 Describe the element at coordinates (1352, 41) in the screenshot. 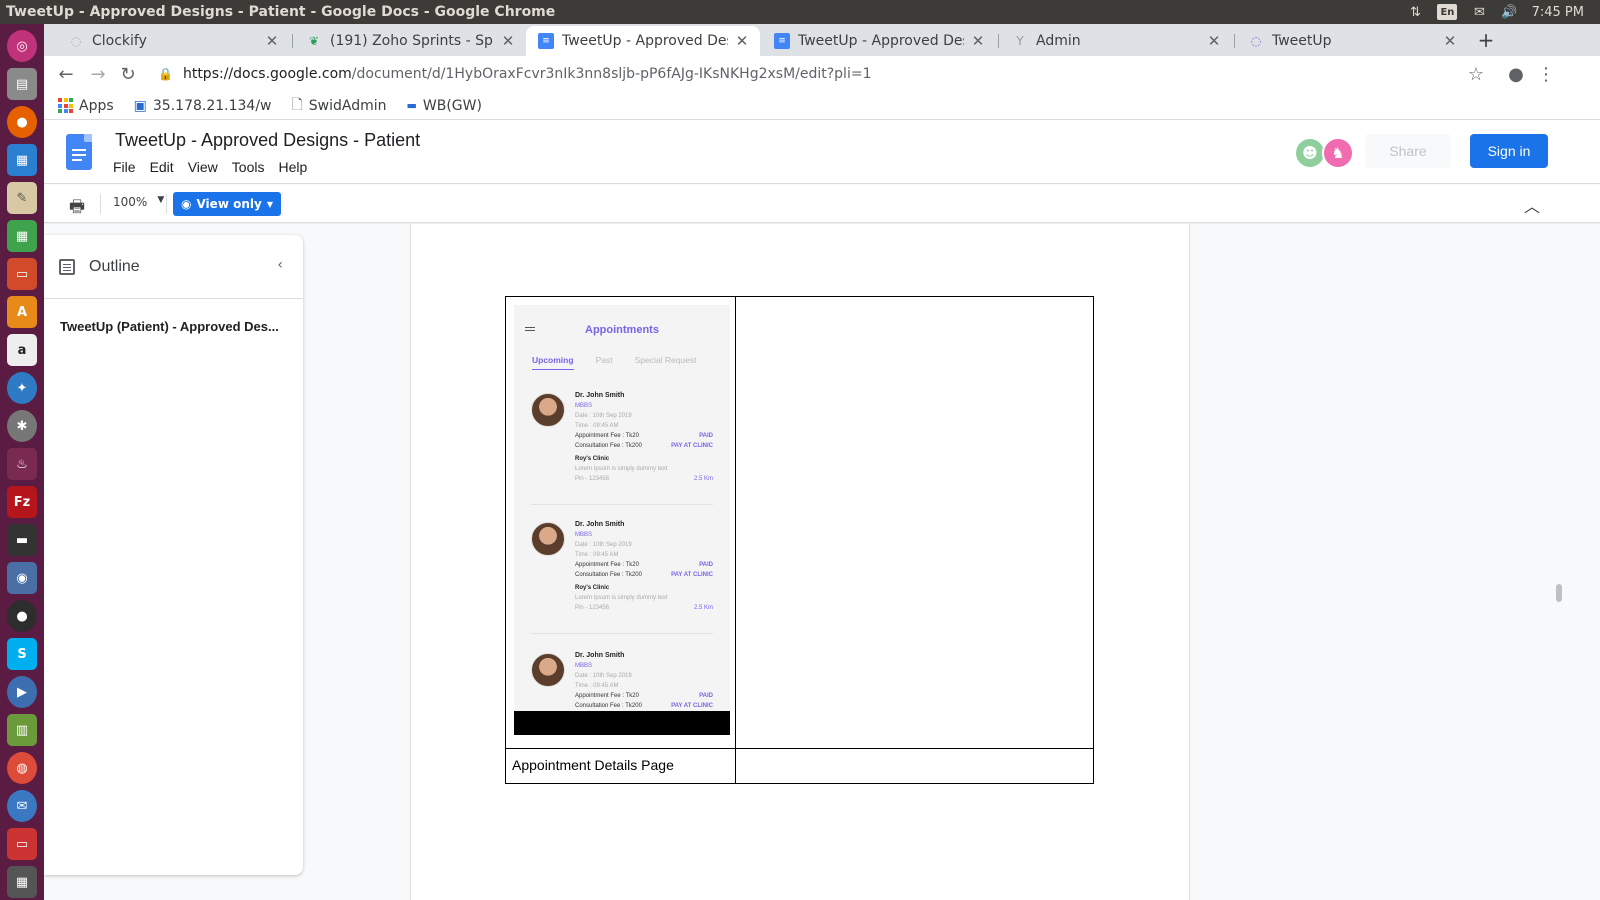

I see `tab-tweetup: ◌ TweetUp ✕` at that location.